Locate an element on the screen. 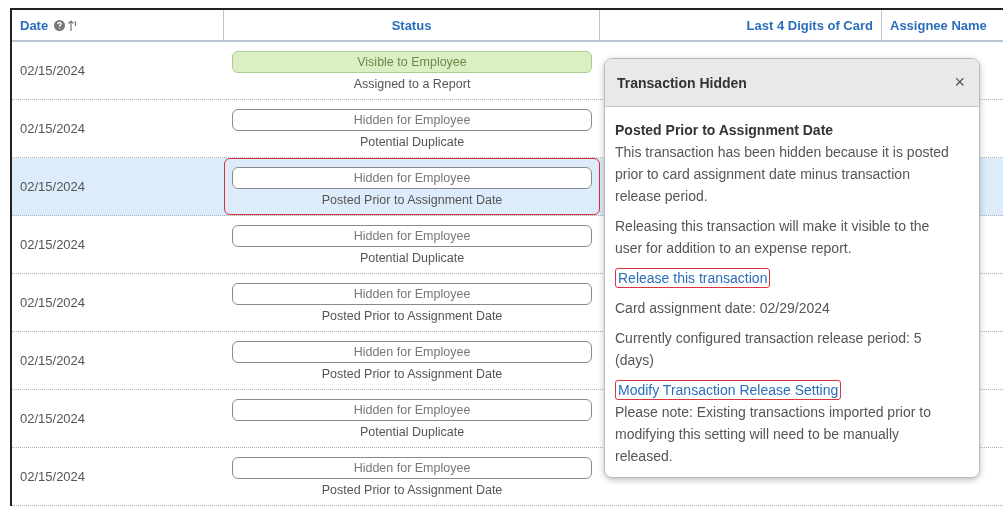 This screenshot has width=1003, height=529. help-icon is located at coordinates (60, 25).